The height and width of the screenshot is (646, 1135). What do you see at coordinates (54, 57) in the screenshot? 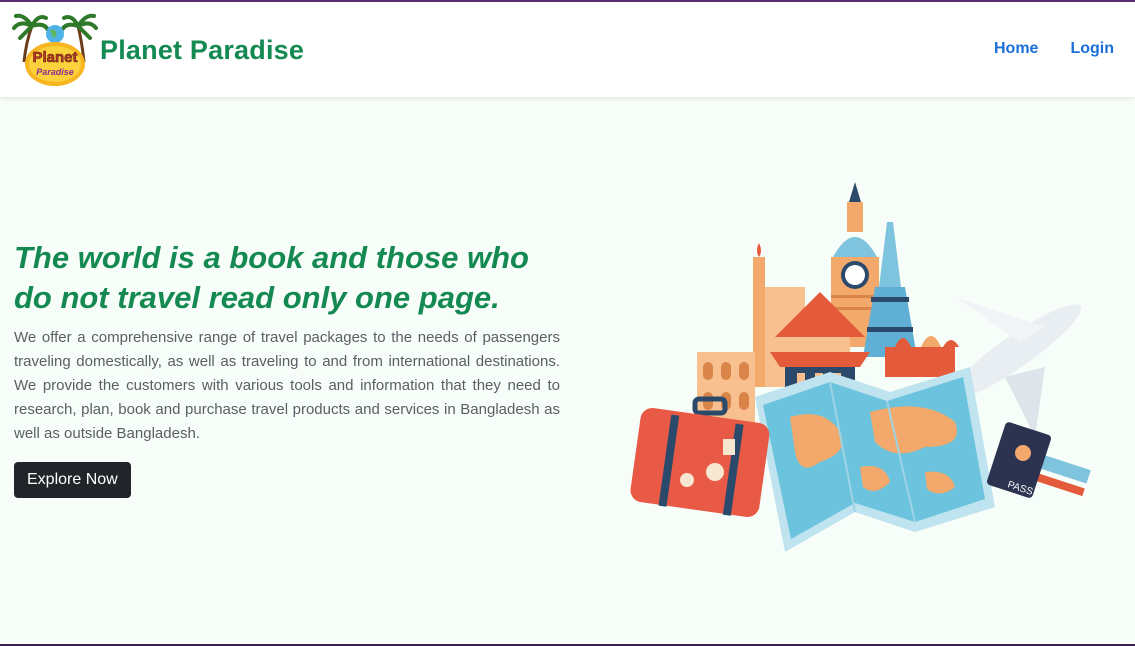
I see `logo-wordmark-top: Planet` at bounding box center [54, 57].